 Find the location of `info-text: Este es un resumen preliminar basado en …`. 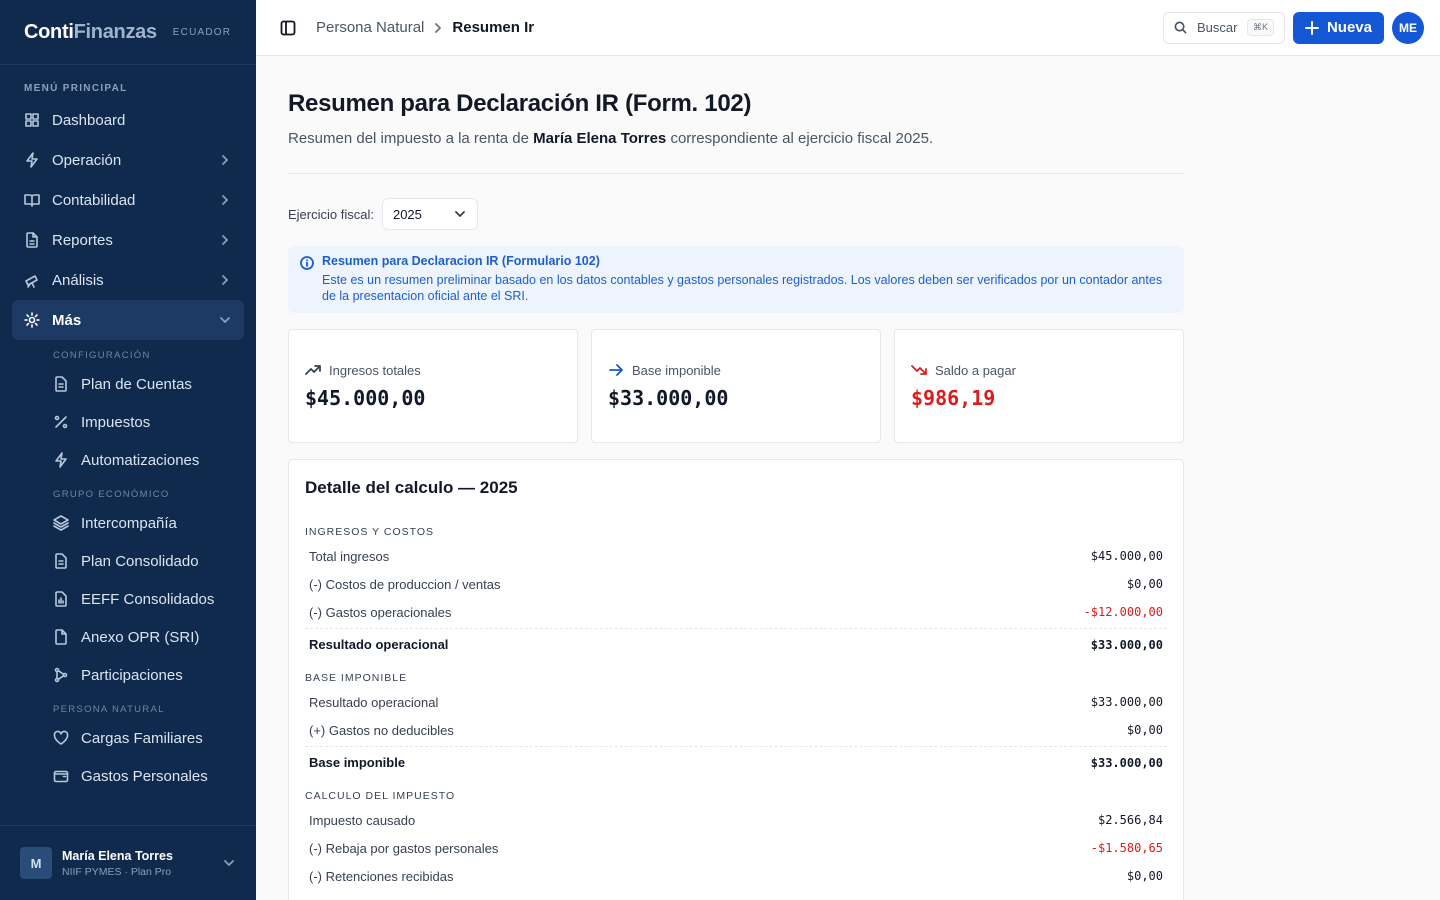

info-text: Este es un resumen preliminar basado en … is located at coordinates (742, 288).